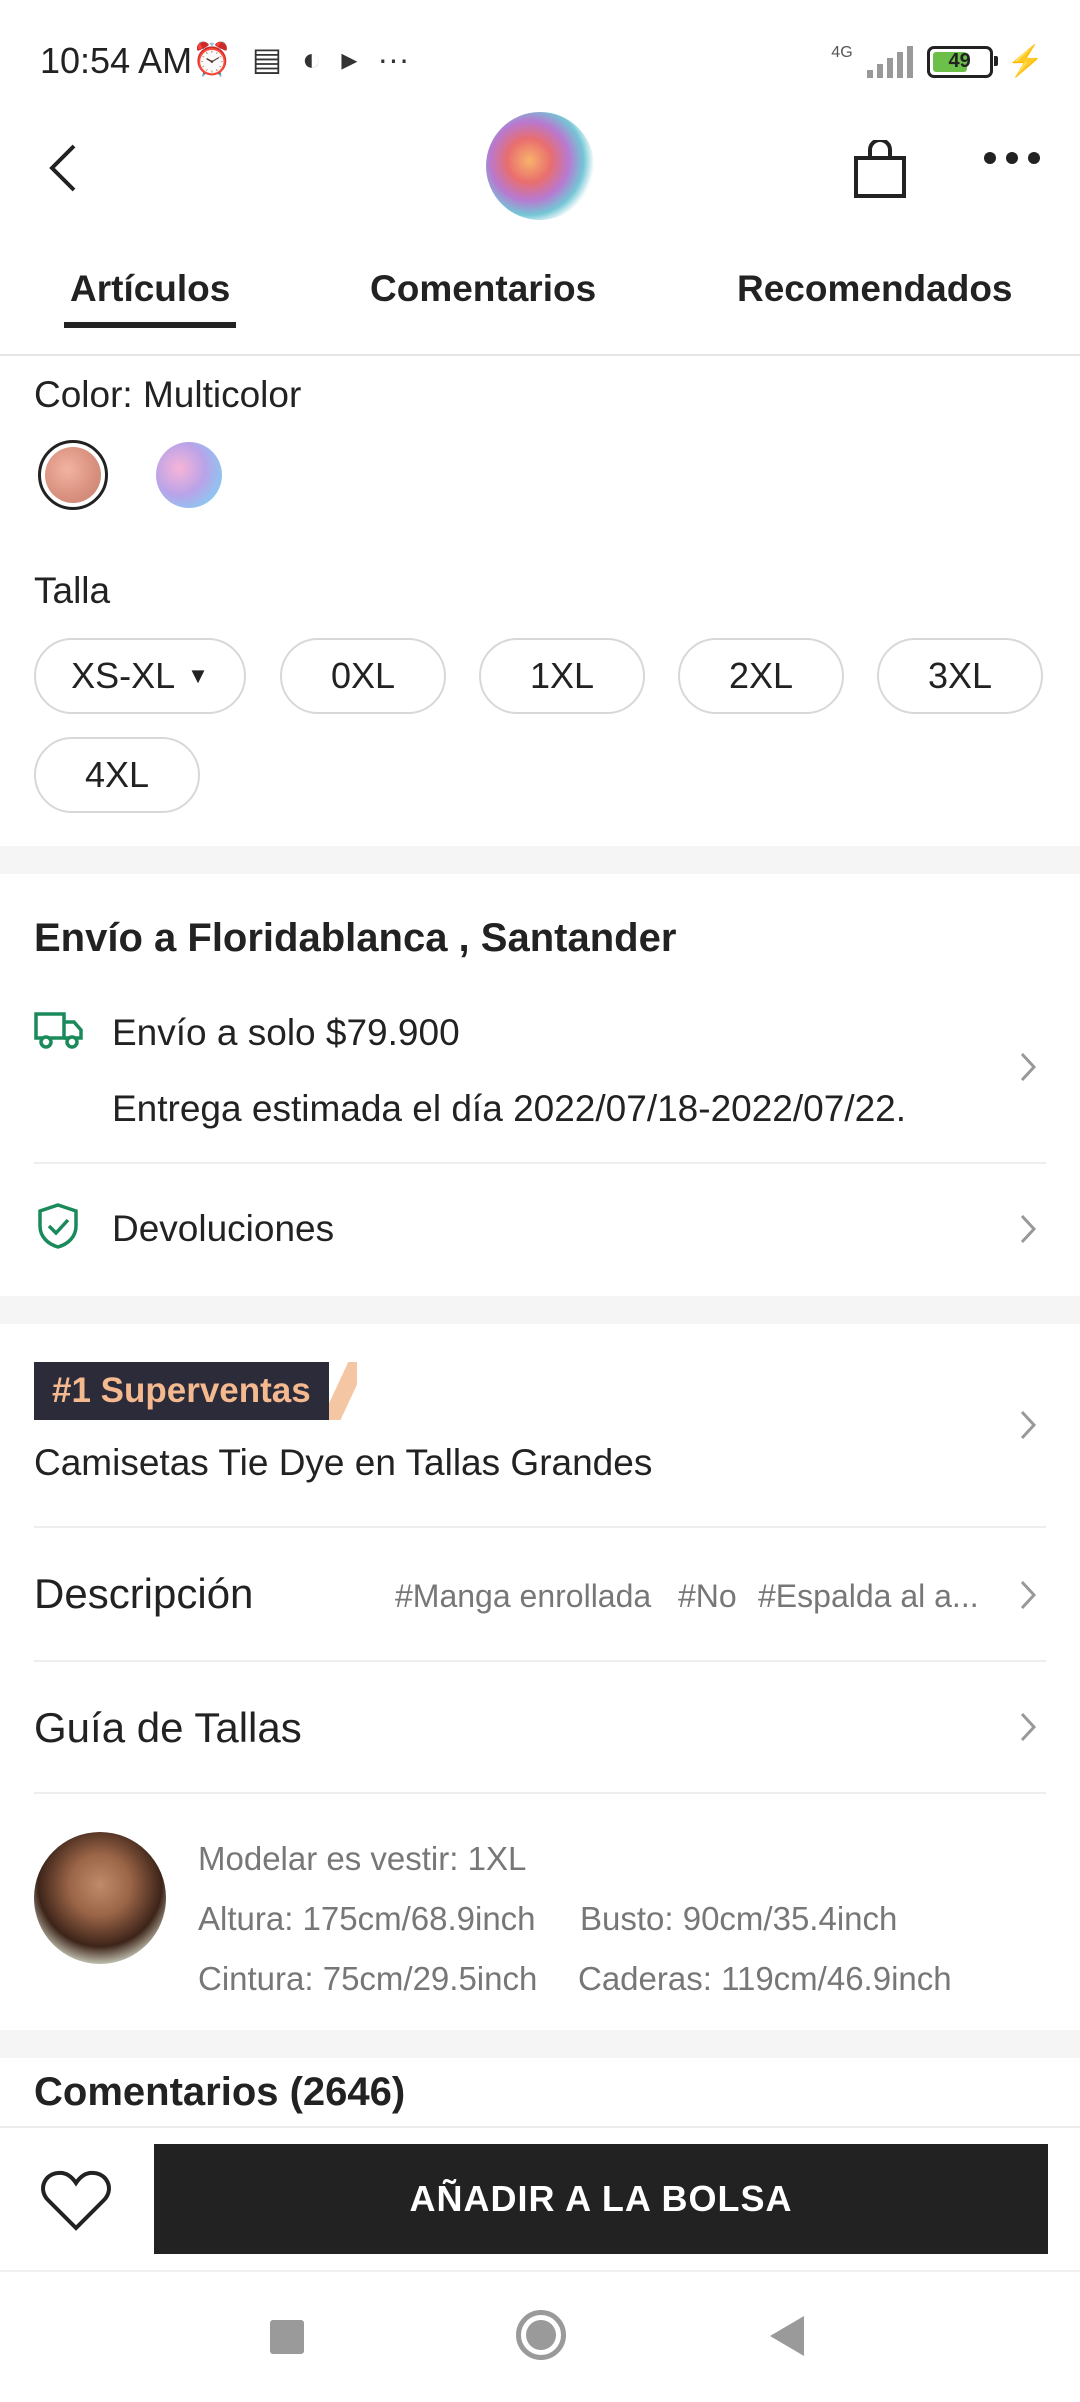 The width and height of the screenshot is (1080, 2402). Describe the element at coordinates (765, 1978) in the screenshot. I see `model-hips: Caderas: 119cm/46.9inch` at that location.